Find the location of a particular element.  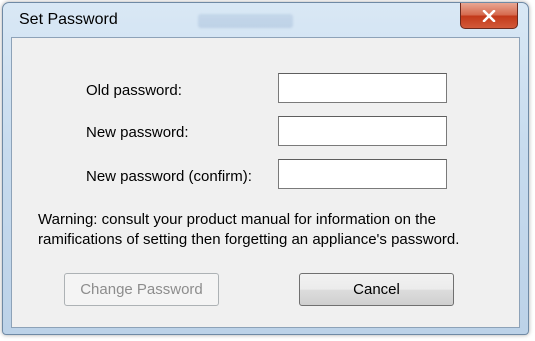

old-password-field is located at coordinates (362, 88).